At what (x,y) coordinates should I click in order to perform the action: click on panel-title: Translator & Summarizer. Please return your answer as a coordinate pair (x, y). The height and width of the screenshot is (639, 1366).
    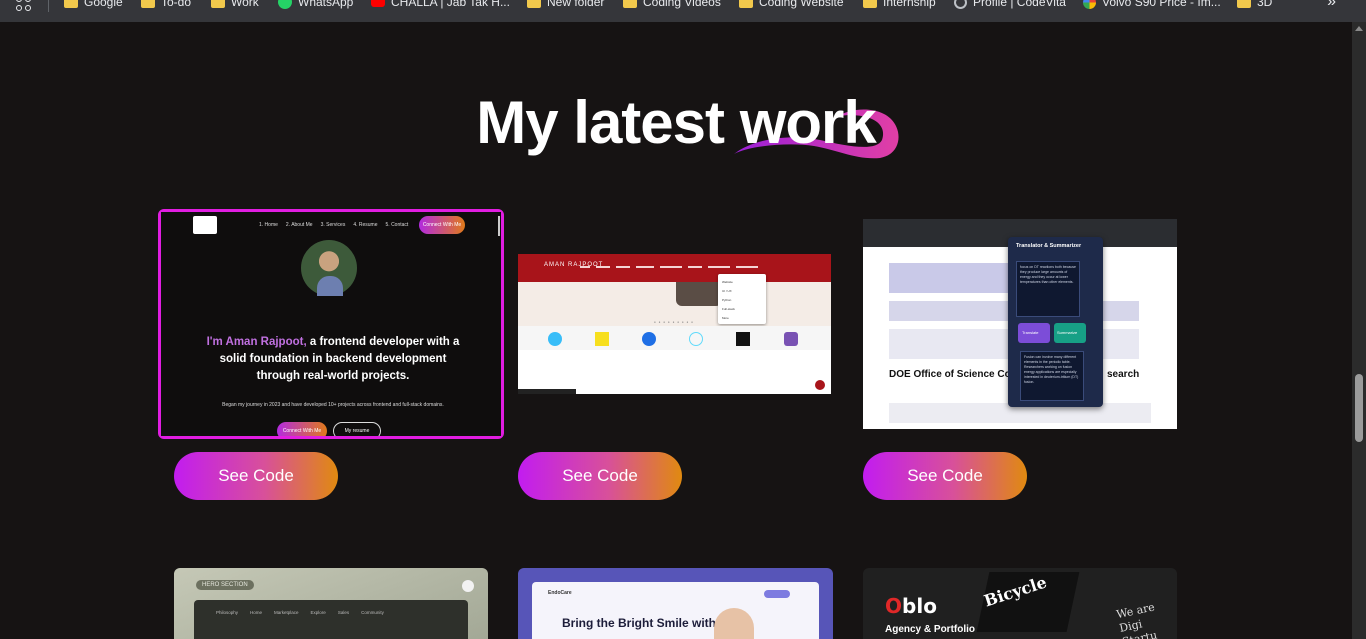
    Looking at the image, I should click on (1049, 246).